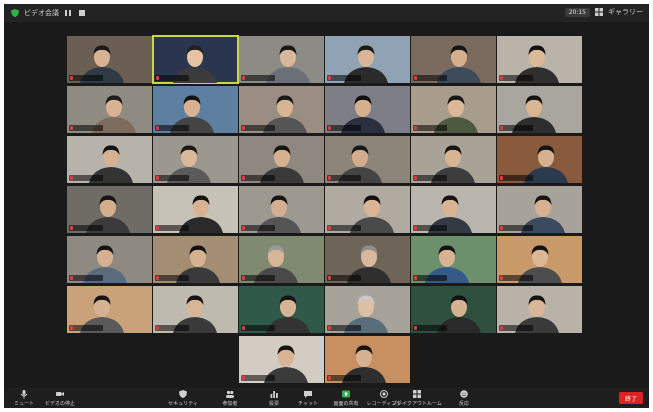 This screenshot has width=653, height=412. Describe the element at coordinates (308, 398) in the screenshot. I see `chat-button: チャット` at that location.